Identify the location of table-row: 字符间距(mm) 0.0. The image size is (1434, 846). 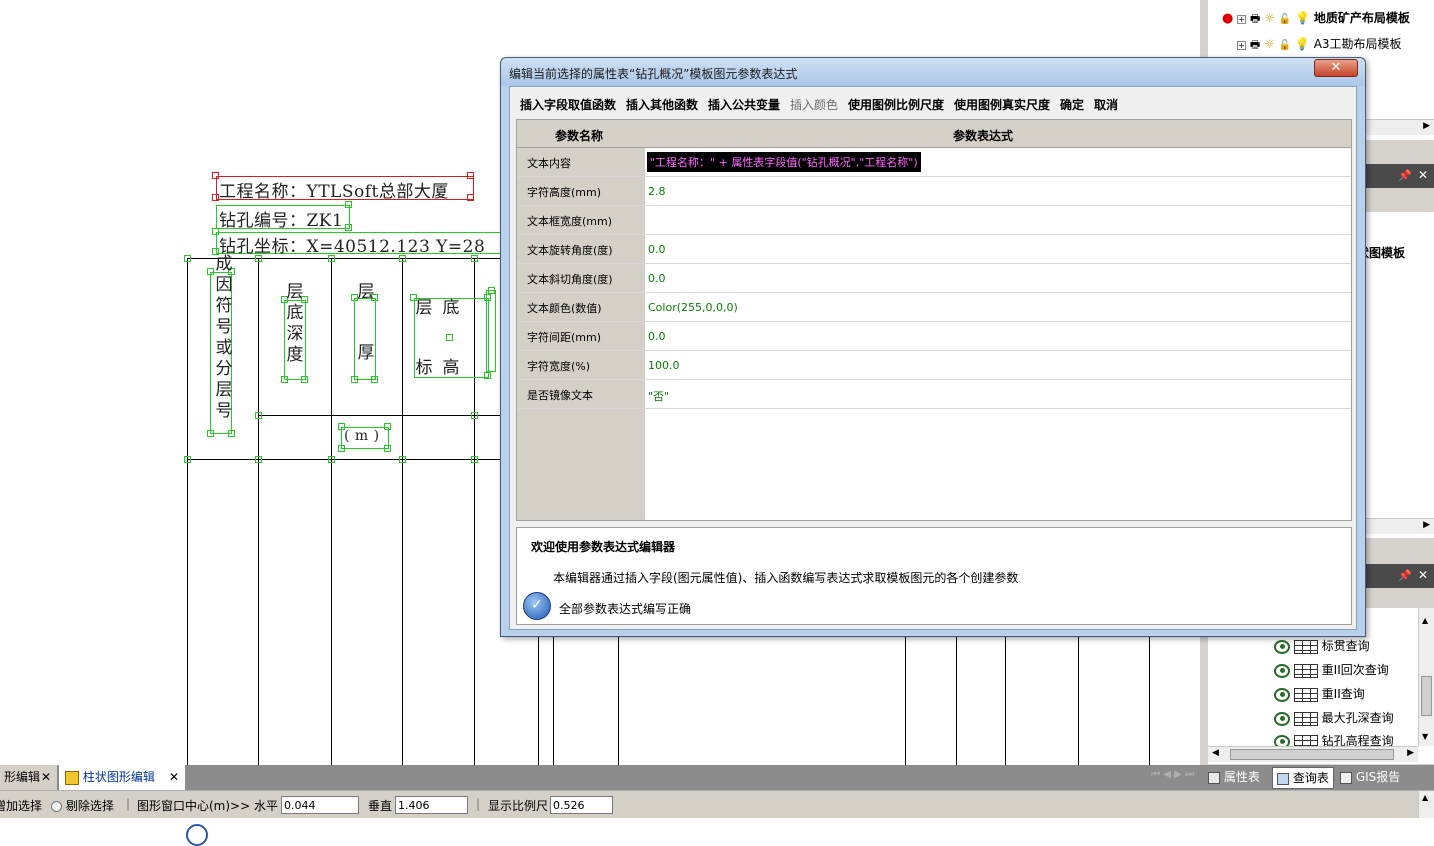
(934, 336).